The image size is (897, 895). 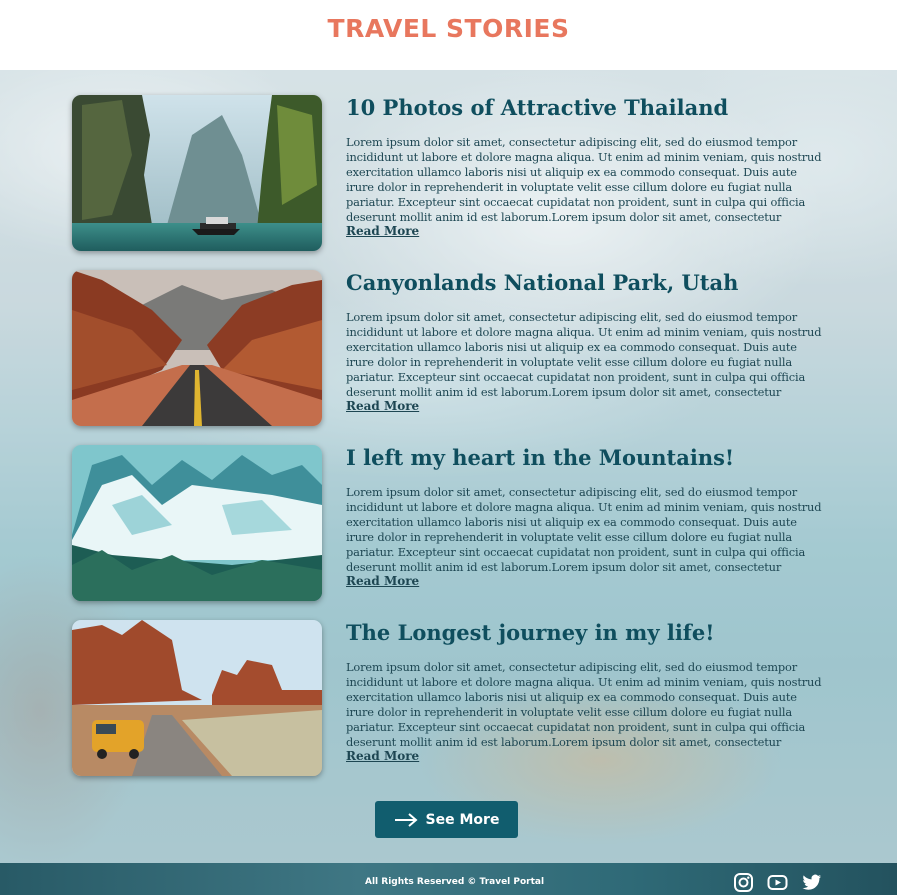 I want to click on post-image-mountains, so click(x=197, y=523).